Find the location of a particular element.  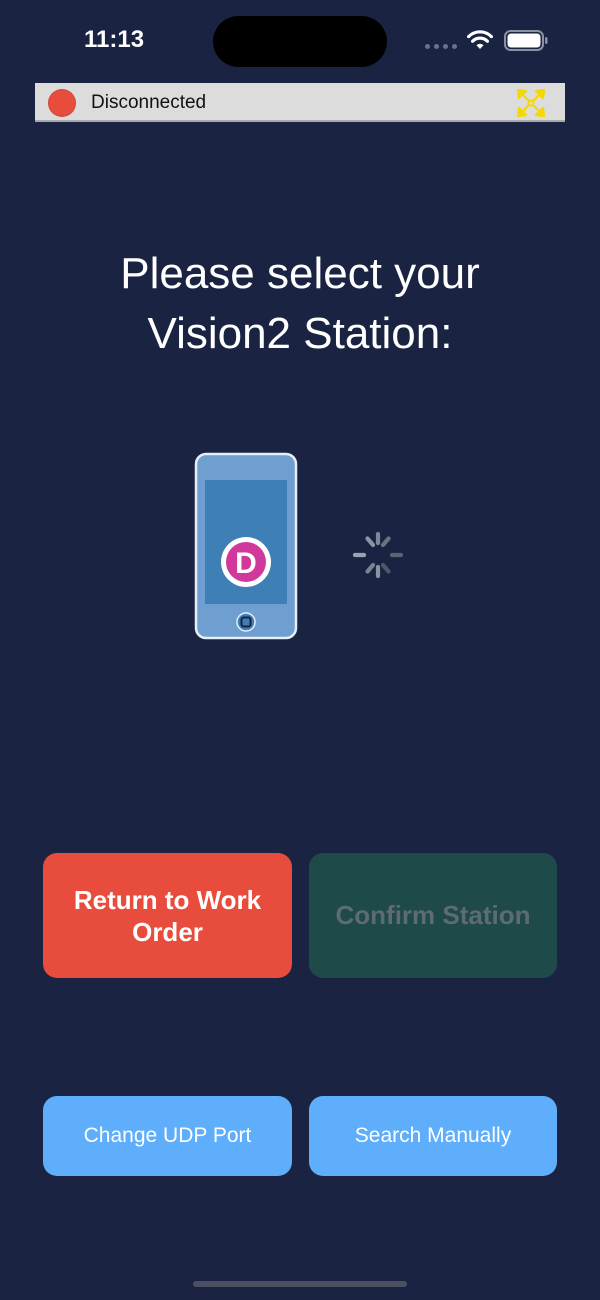

device-logo-letter: D is located at coordinates (246, 563).